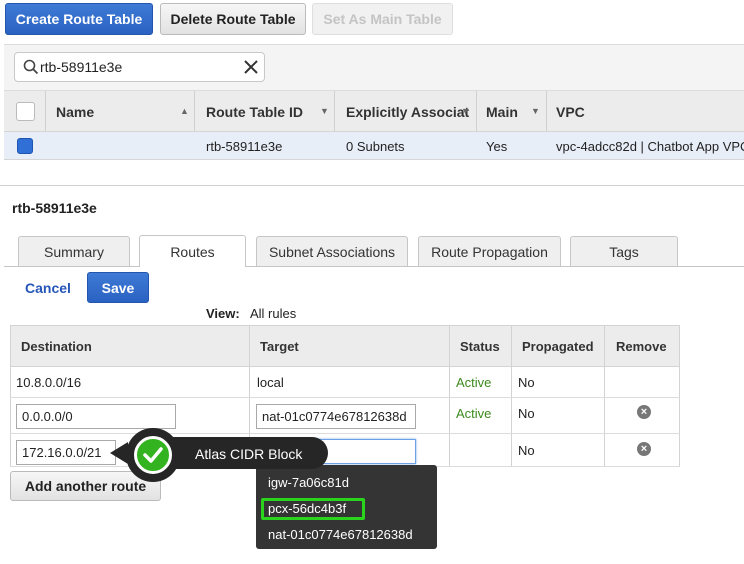 This screenshot has height=564, width=744. Describe the element at coordinates (497, 146) in the screenshot. I see `row-main: Yes` at that location.